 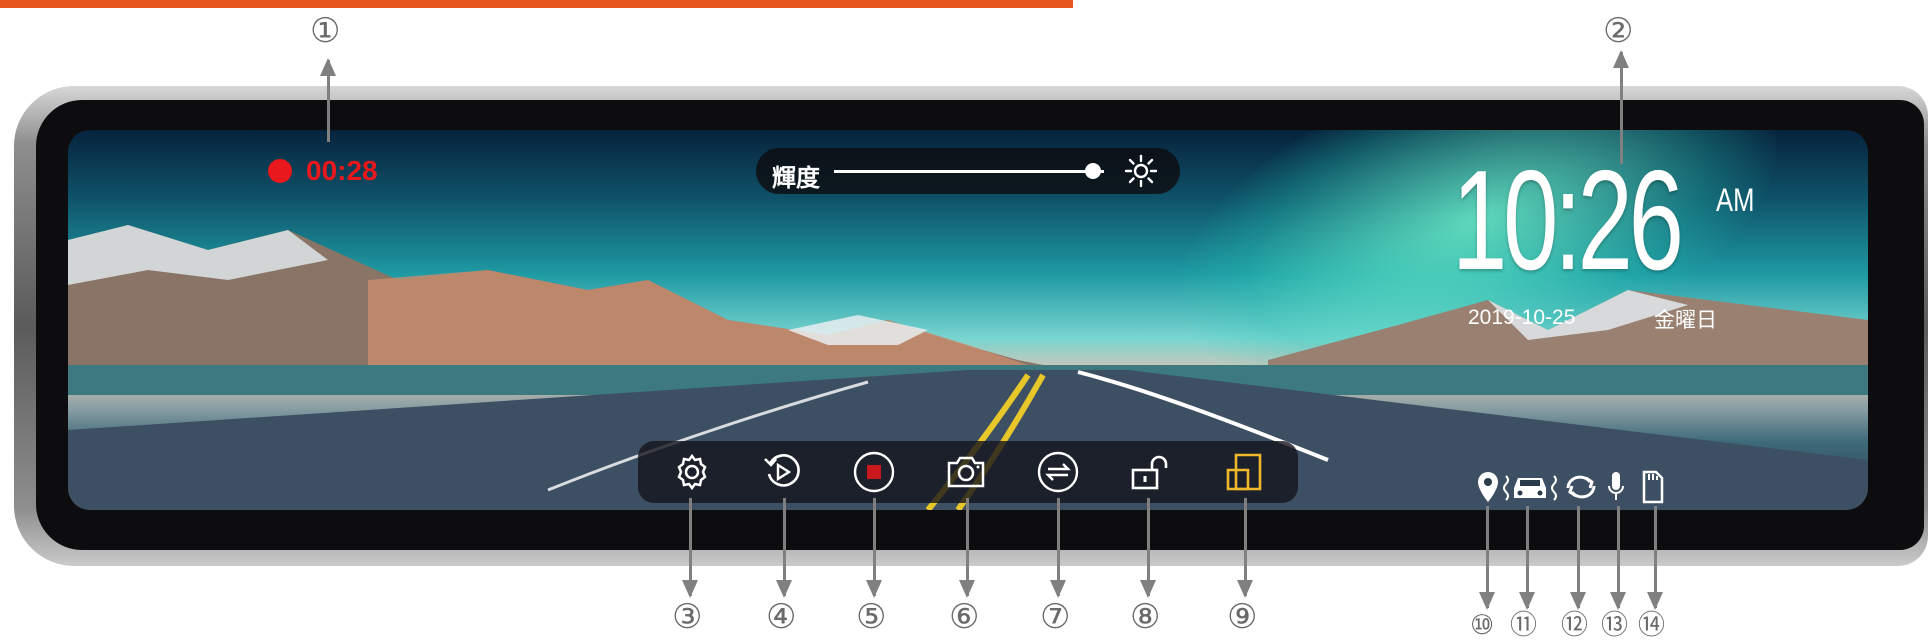 What do you see at coordinates (1141, 171) in the screenshot?
I see `brightness-sun-icon` at bounding box center [1141, 171].